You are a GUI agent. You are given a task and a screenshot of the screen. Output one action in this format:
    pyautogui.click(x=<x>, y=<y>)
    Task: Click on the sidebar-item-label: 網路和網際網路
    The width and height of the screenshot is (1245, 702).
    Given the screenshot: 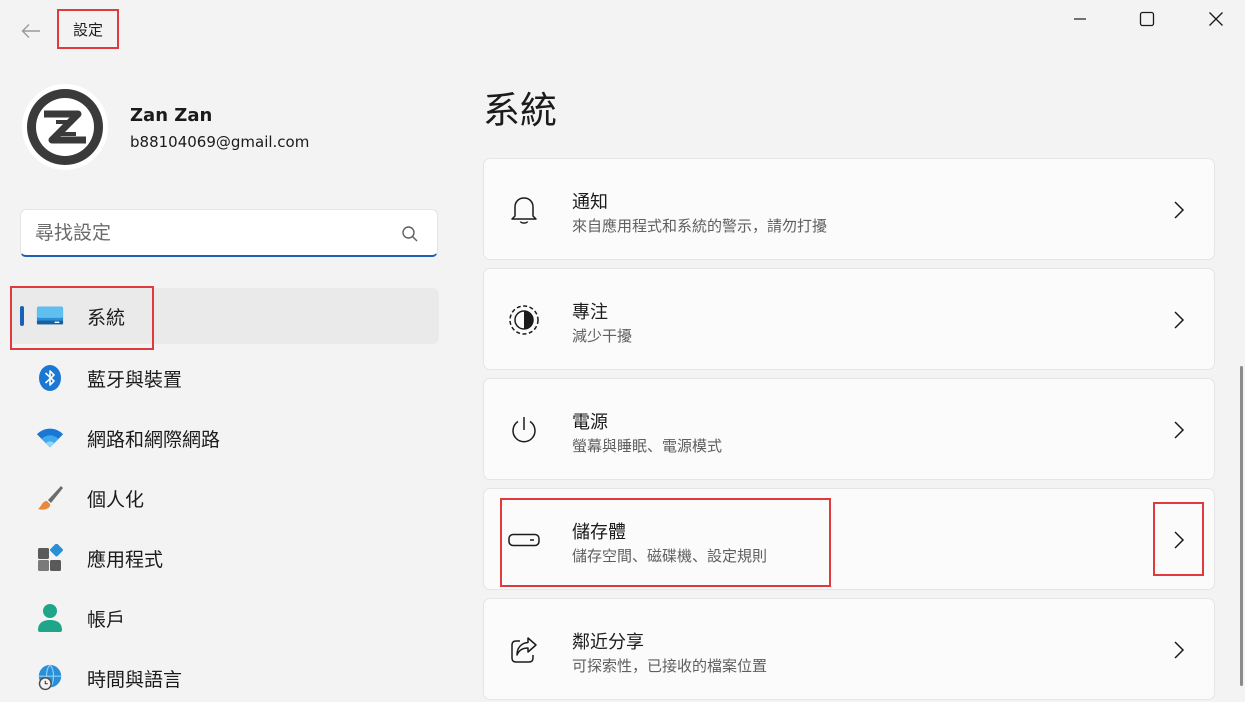 What is the action you would take?
    pyautogui.click(x=154, y=439)
    